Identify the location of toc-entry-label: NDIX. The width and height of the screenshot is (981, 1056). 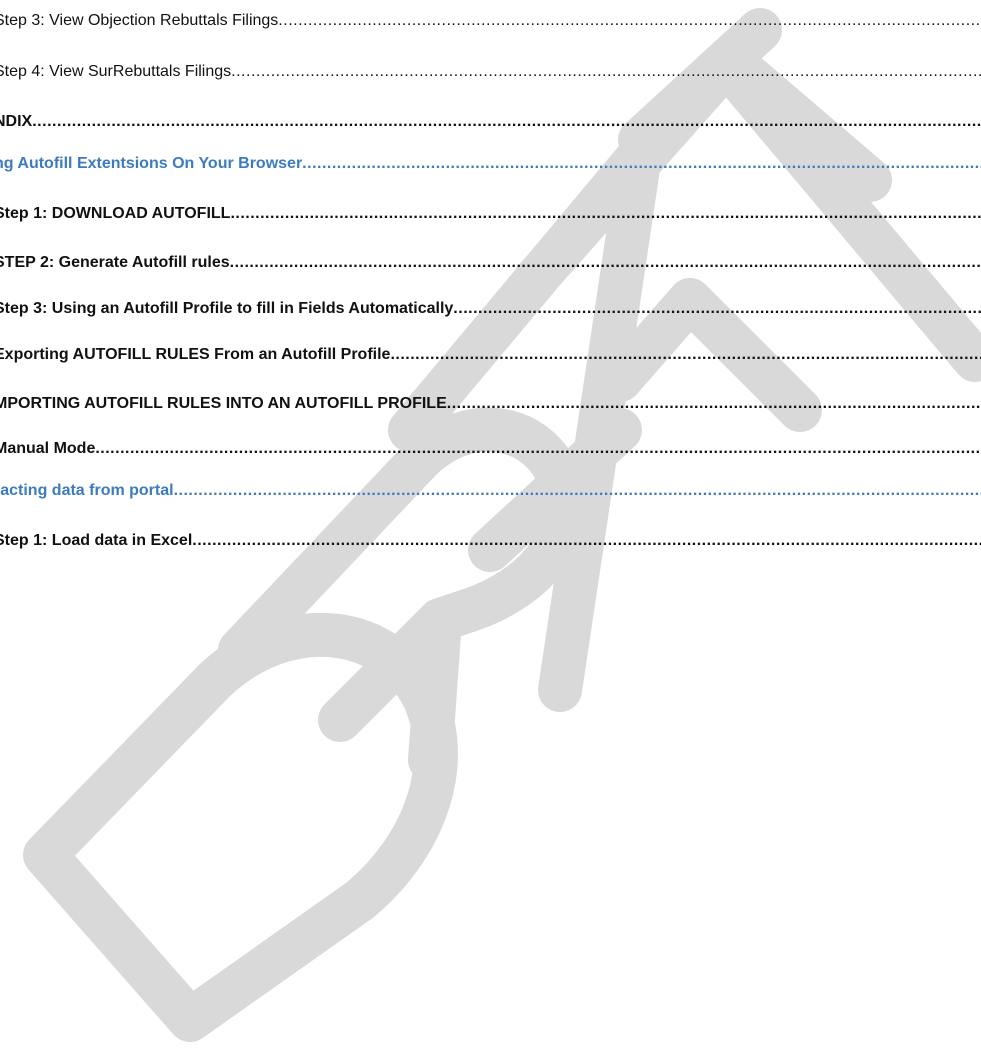
(16, 121).